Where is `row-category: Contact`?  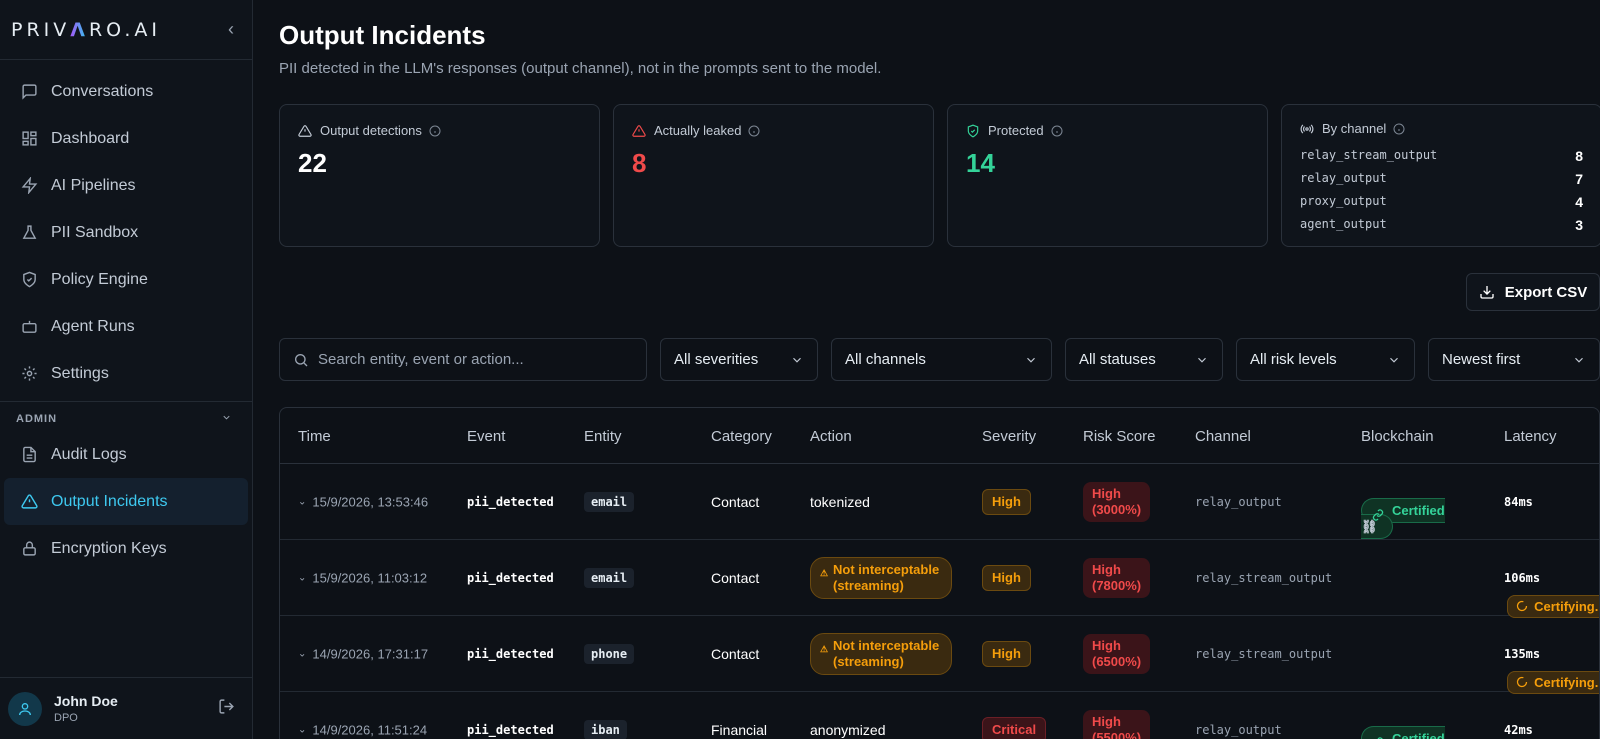 row-category: Contact is located at coordinates (735, 577).